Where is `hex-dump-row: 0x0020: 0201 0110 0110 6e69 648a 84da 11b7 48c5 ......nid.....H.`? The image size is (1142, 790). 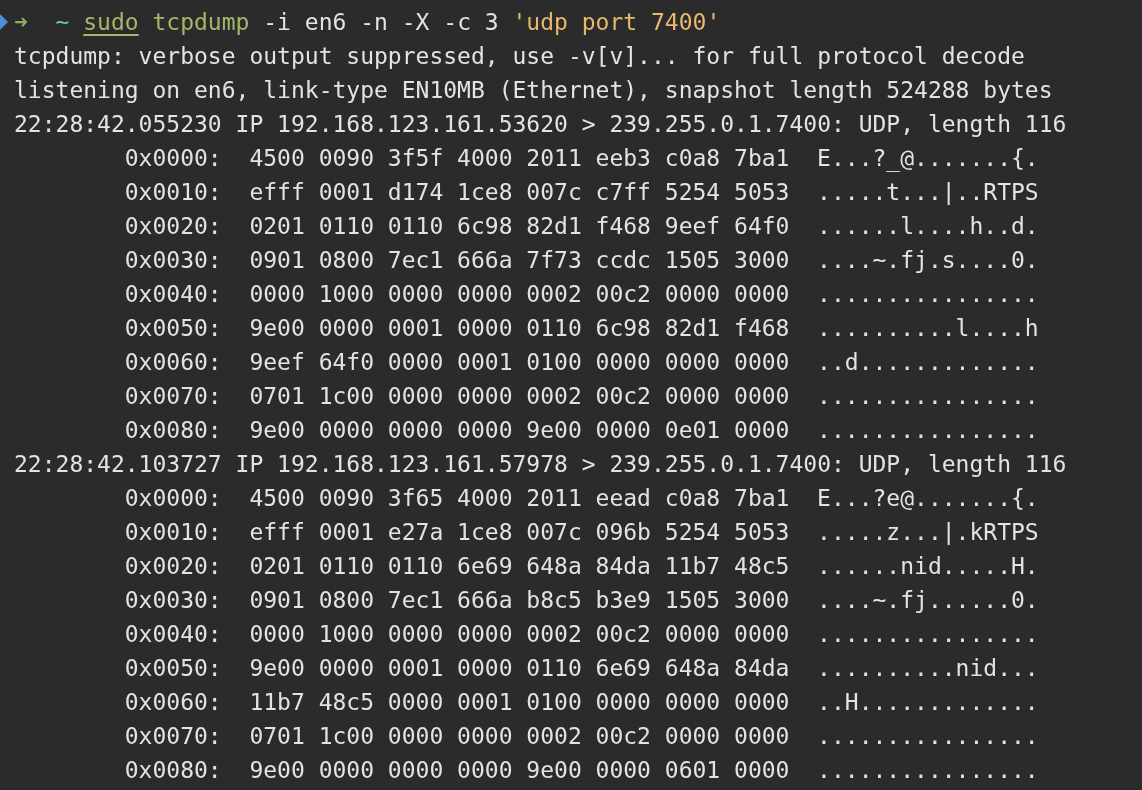
hex-dump-row: 0x0020: 0201 0110 0110 6e69 648a 84da 11b7 48c5 ......nid.....H. is located at coordinates (581, 566).